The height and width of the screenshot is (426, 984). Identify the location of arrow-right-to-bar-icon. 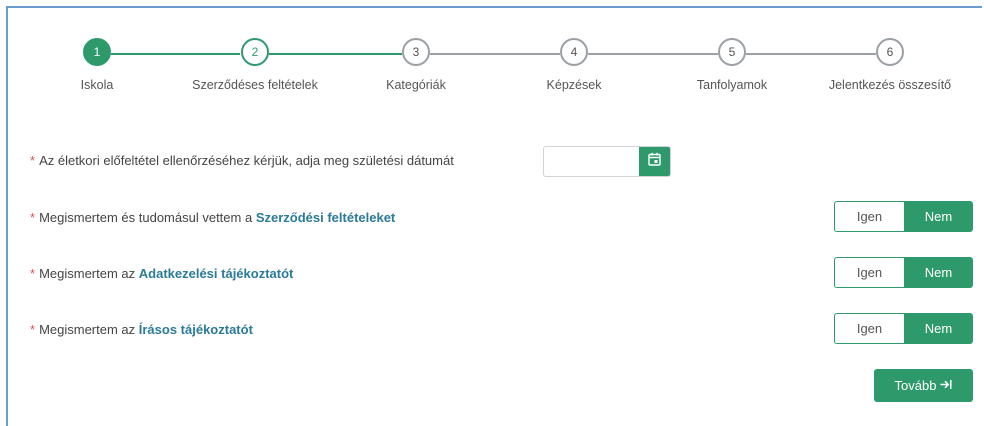
(946, 386).